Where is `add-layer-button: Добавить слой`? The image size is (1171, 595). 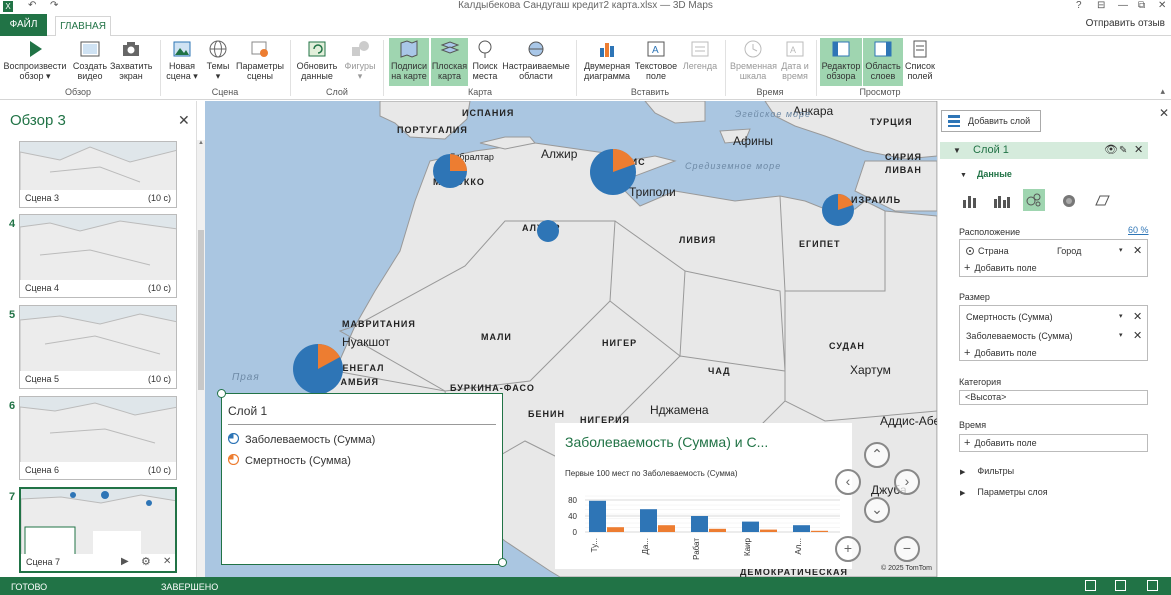 add-layer-button: Добавить слой is located at coordinates (991, 121).